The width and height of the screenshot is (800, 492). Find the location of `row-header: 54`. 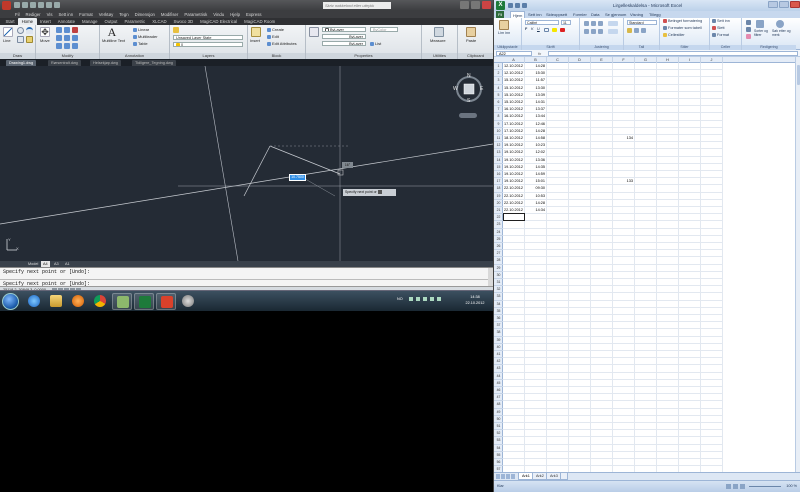

row-header: 54 is located at coordinates (498, 448).